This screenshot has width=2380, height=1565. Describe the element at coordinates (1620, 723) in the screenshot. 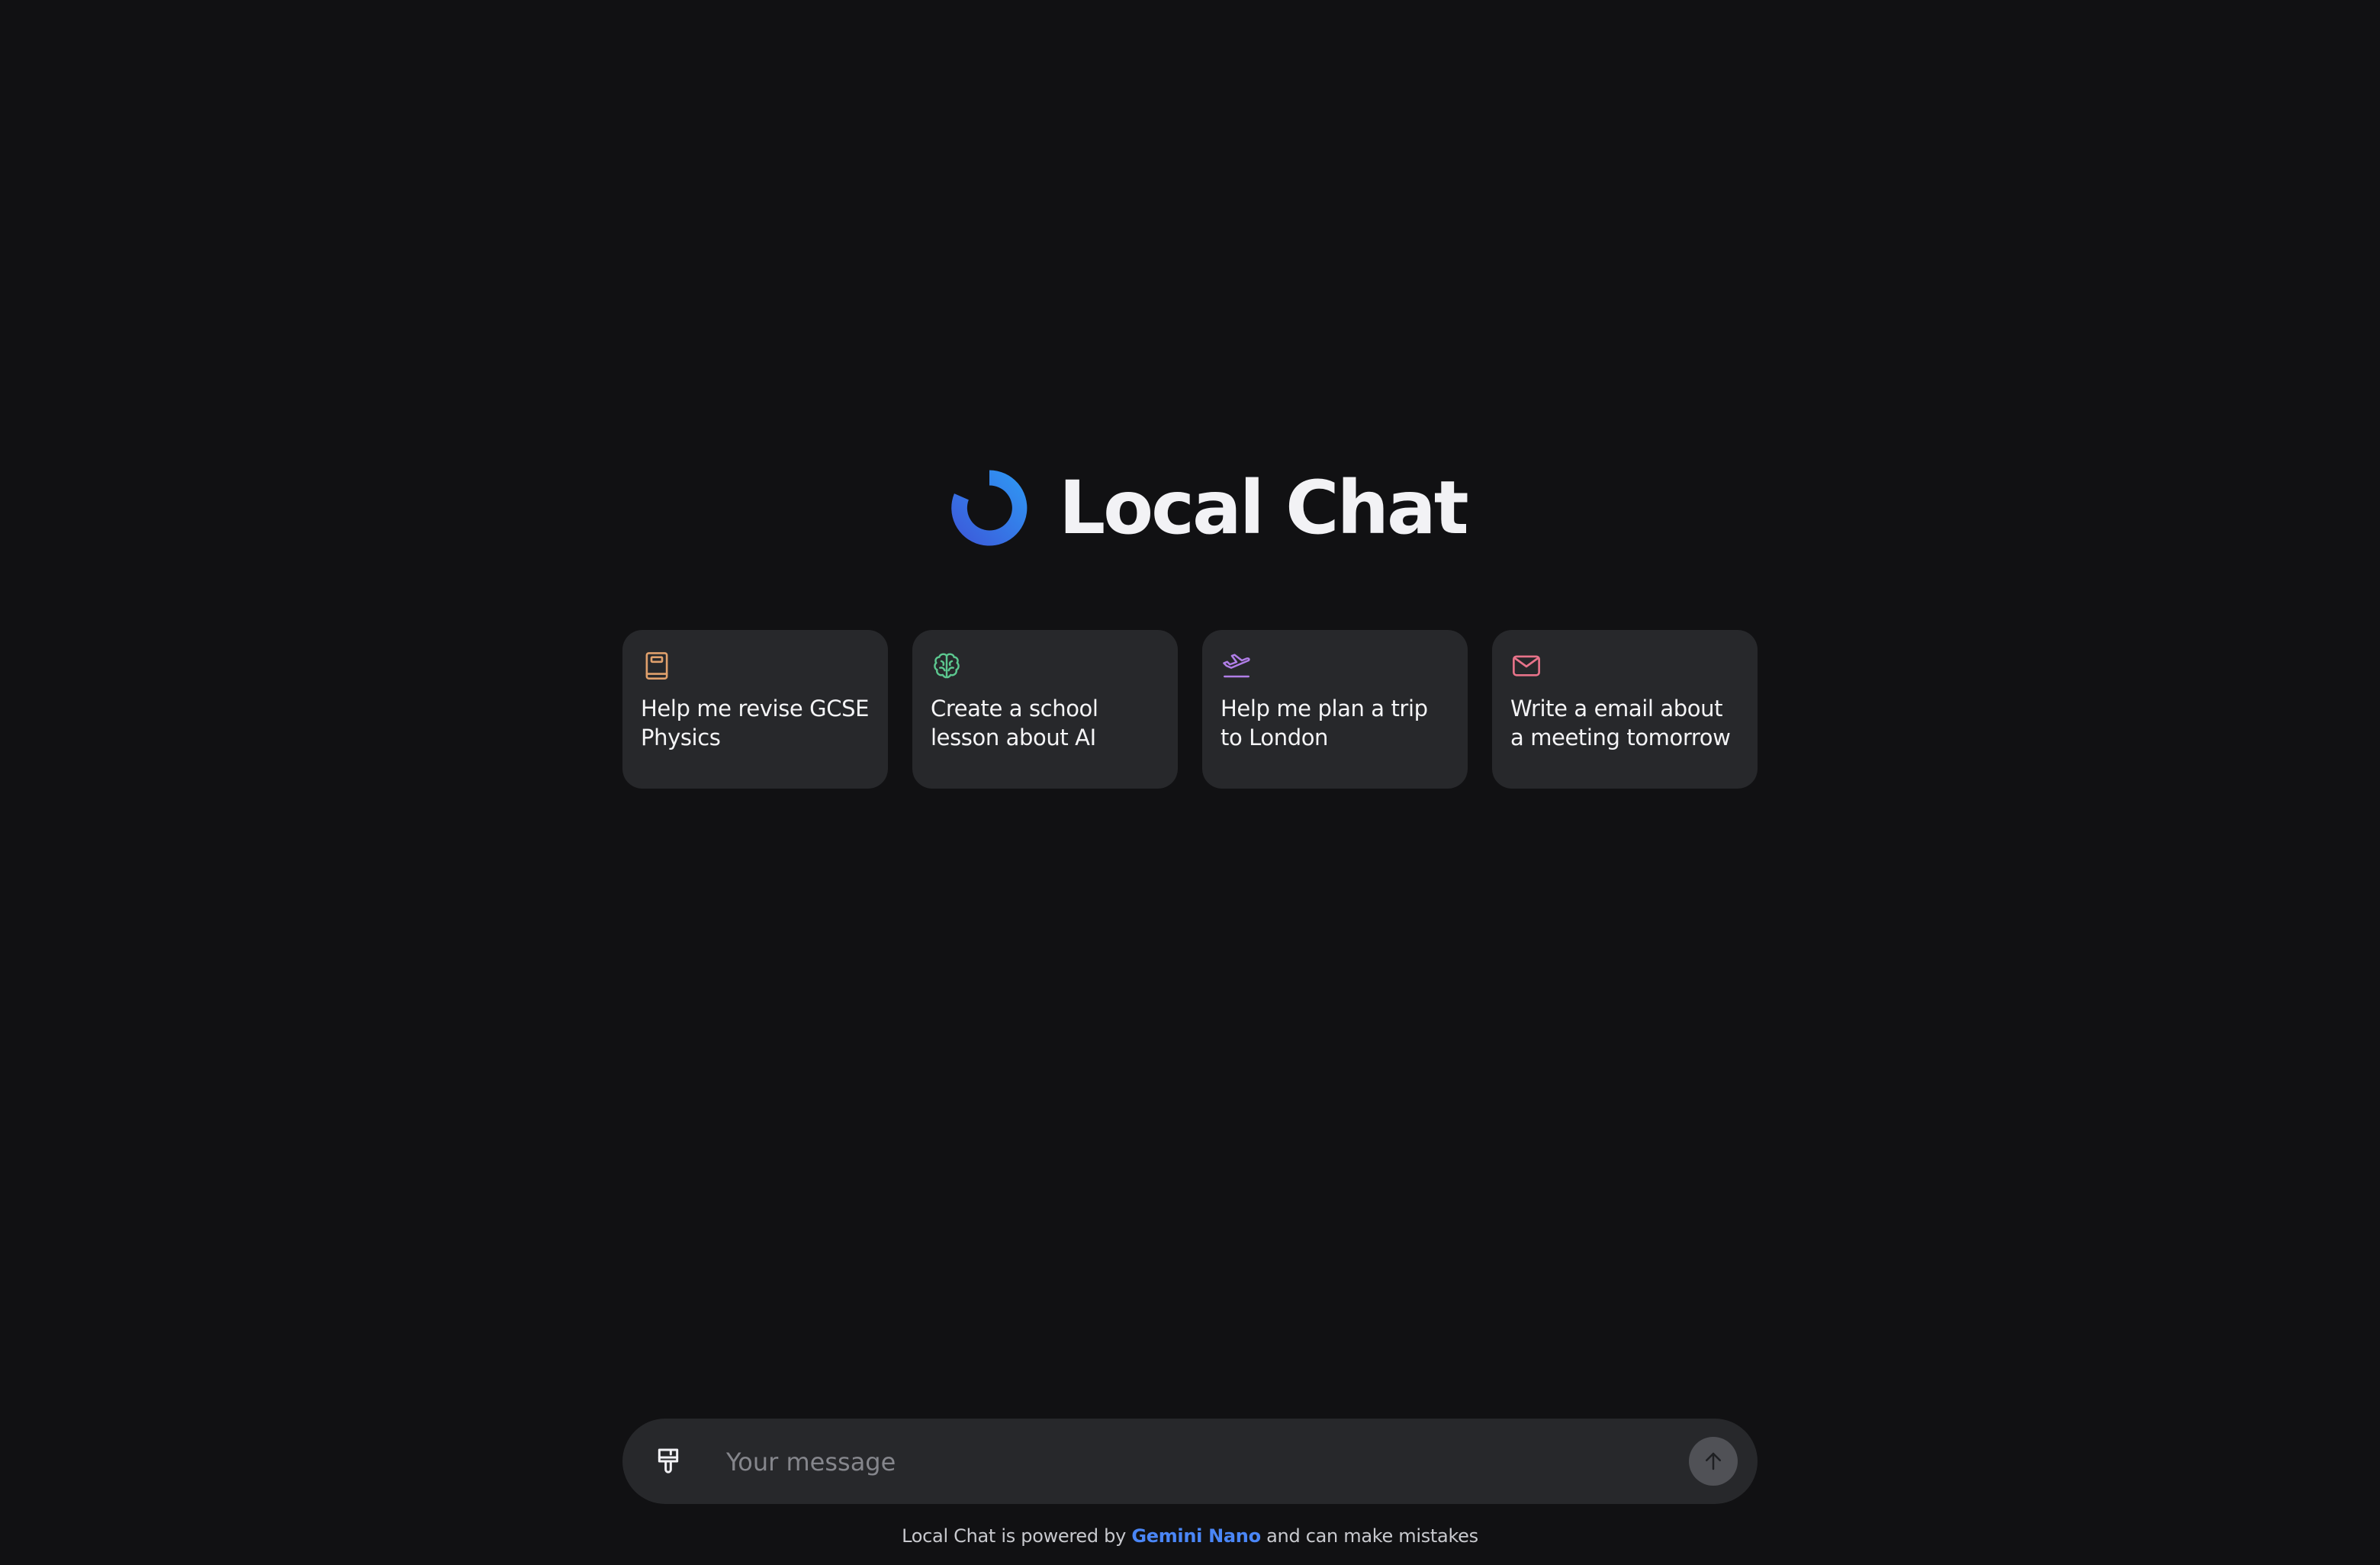

I see `suggestion-label: Write a email about a meeting tomorrow` at that location.